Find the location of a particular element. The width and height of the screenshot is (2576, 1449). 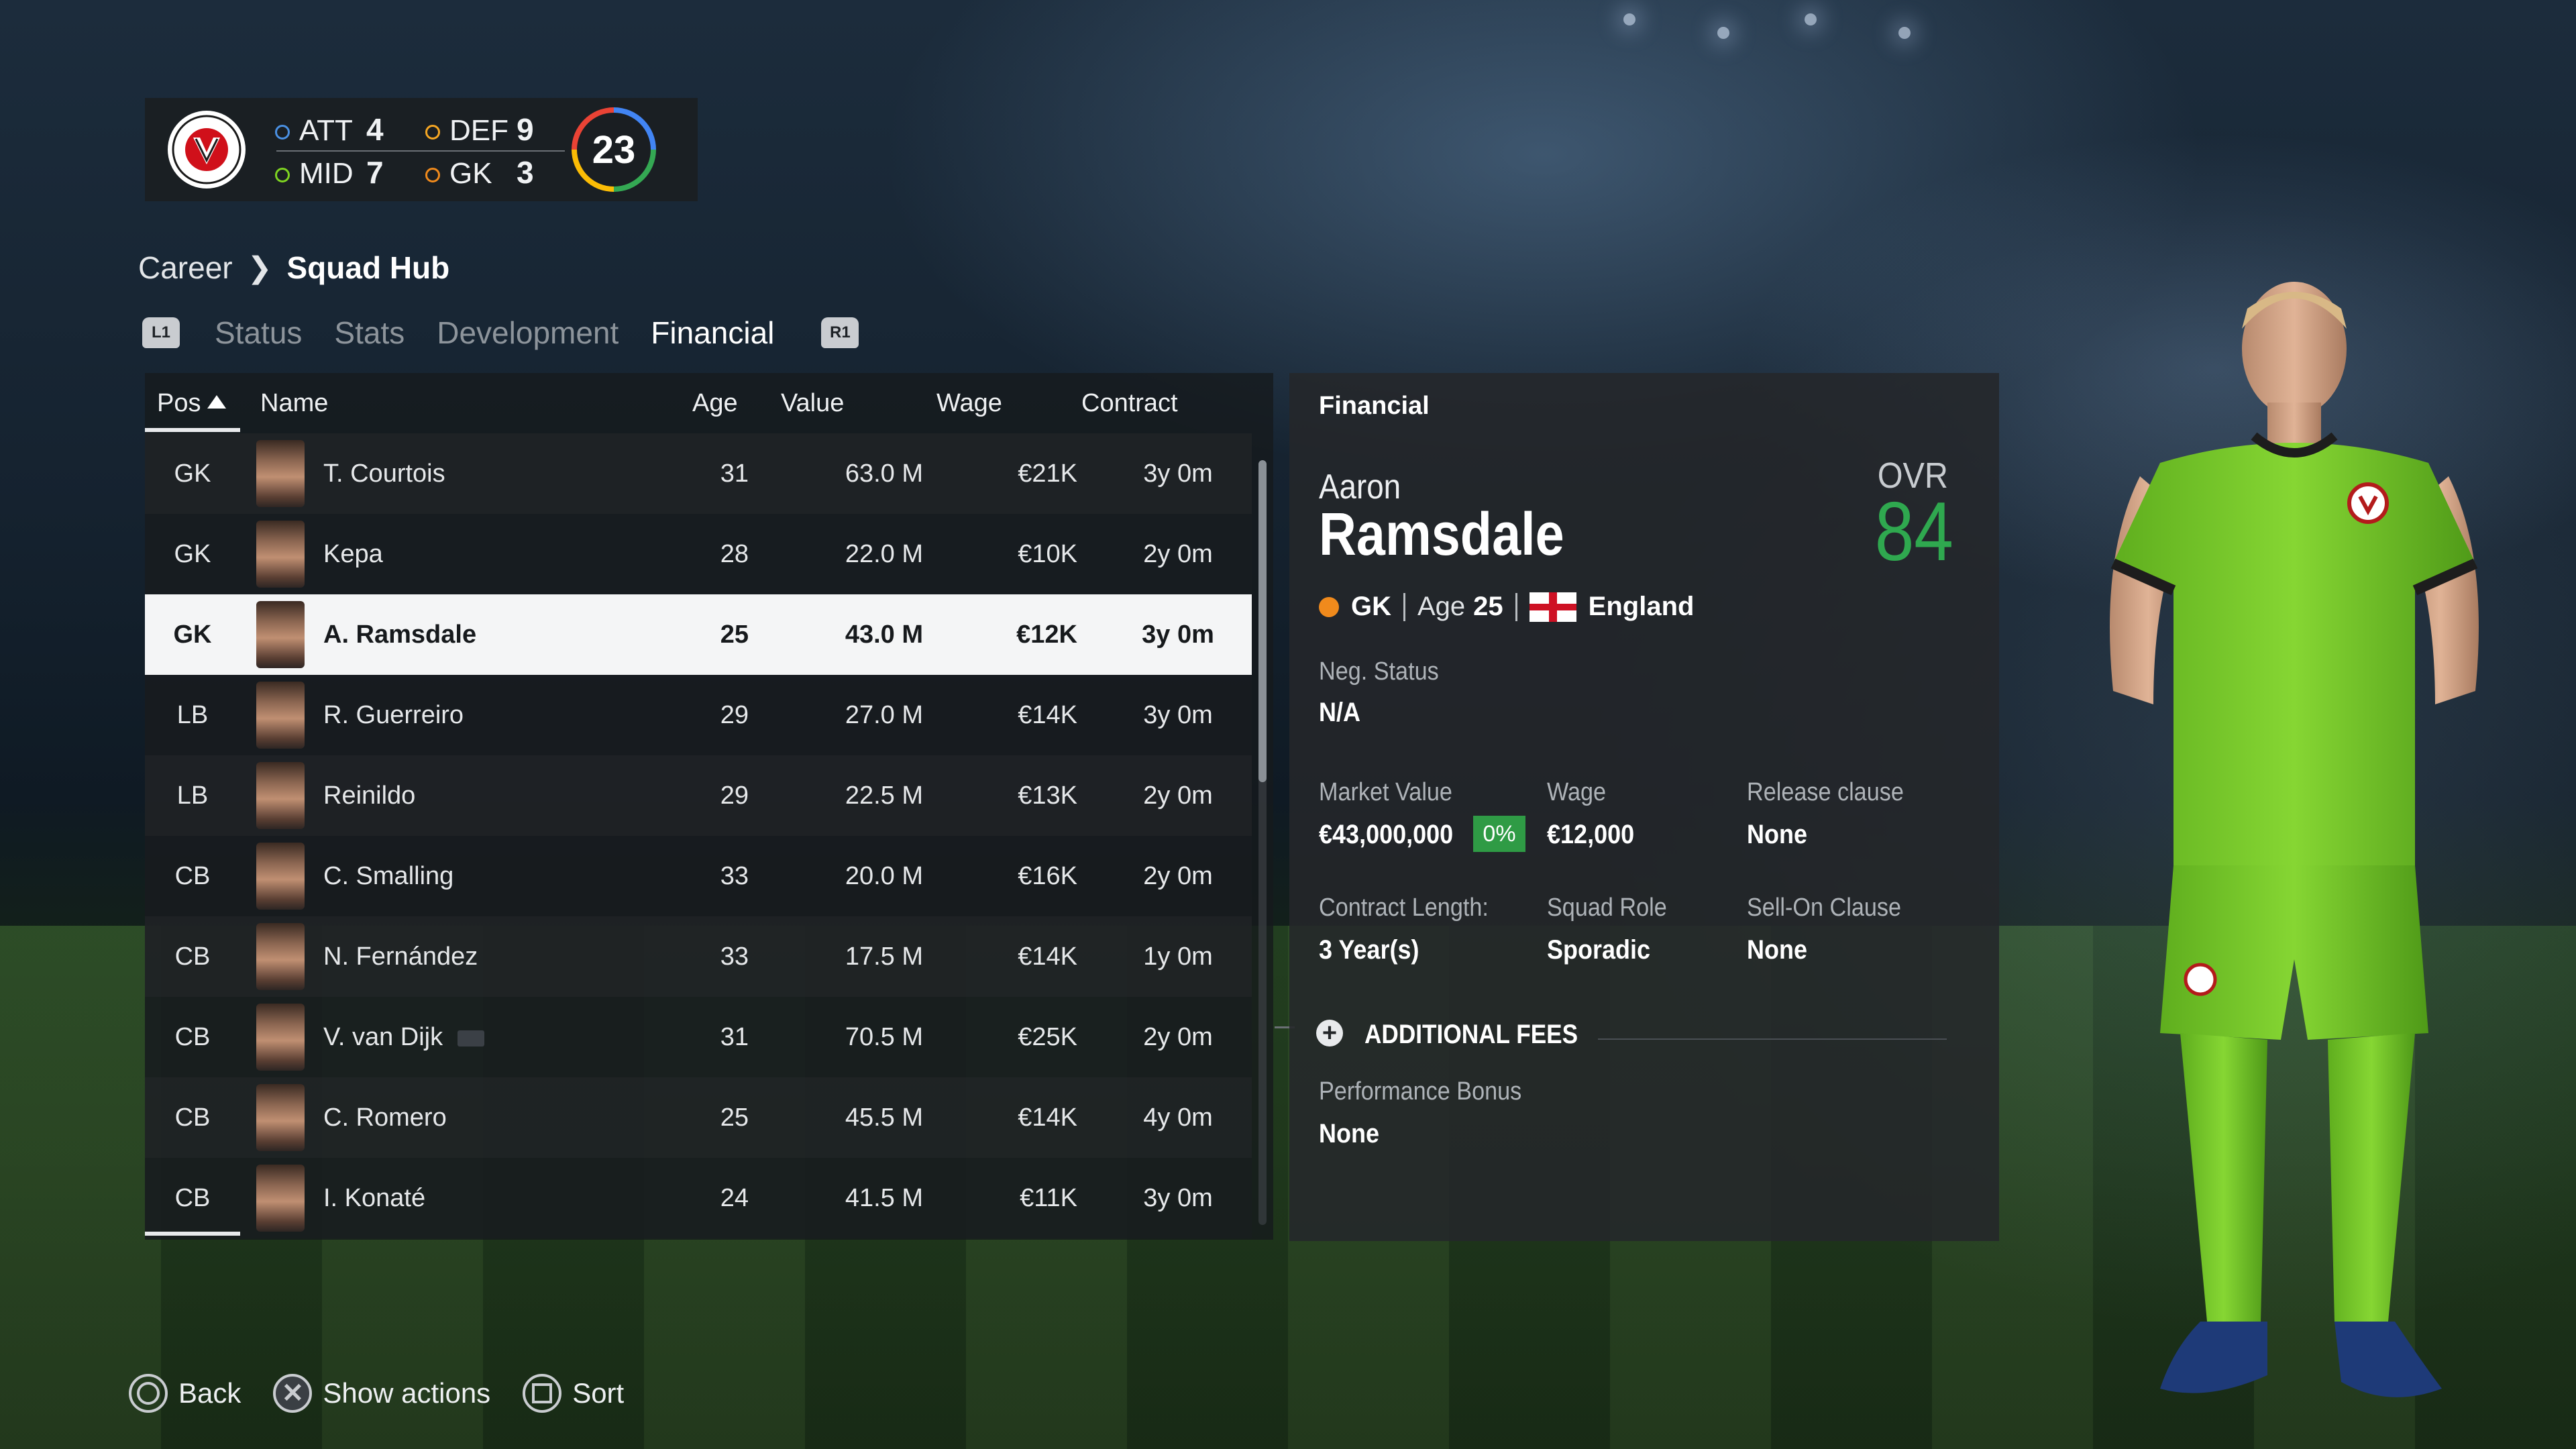

tab-stats: Stats is located at coordinates (369, 333).